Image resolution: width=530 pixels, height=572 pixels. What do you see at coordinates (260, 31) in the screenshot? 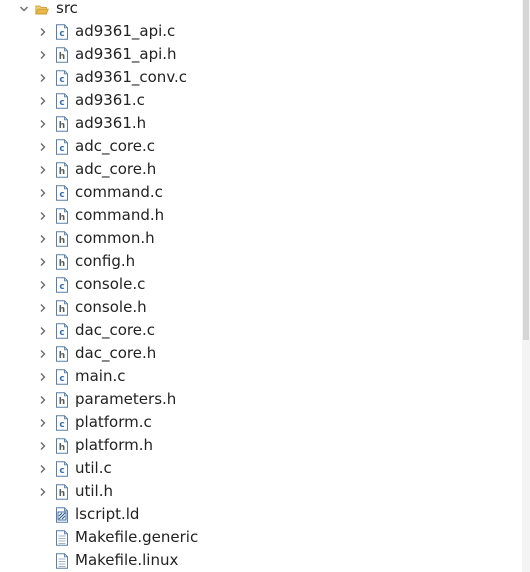
I see `tree-node-ad9361-api-c: c ad9361_api.c` at bounding box center [260, 31].